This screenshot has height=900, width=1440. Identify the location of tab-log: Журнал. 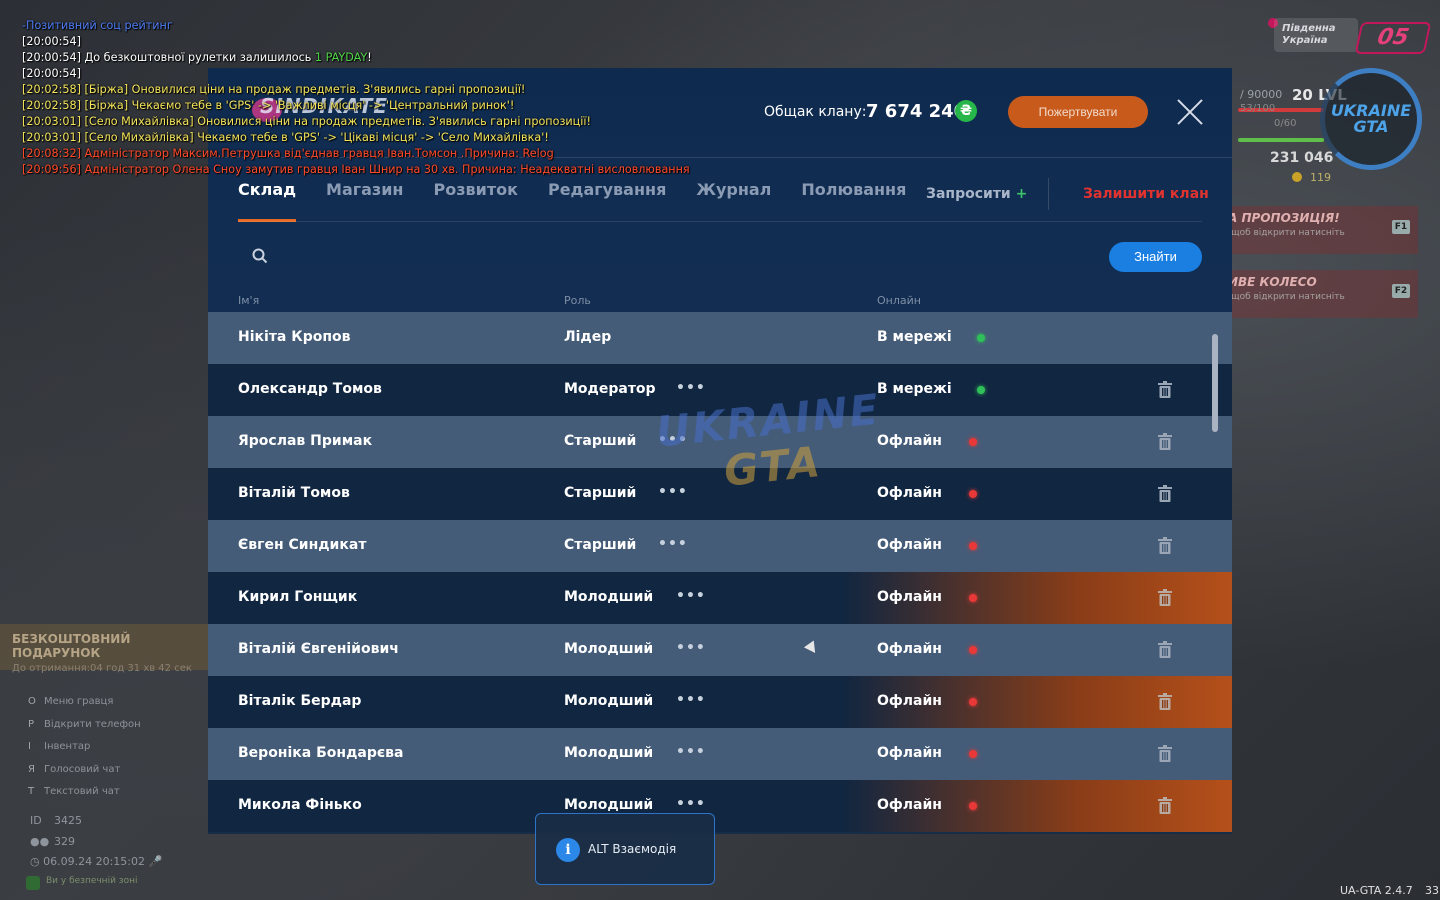
(733, 201).